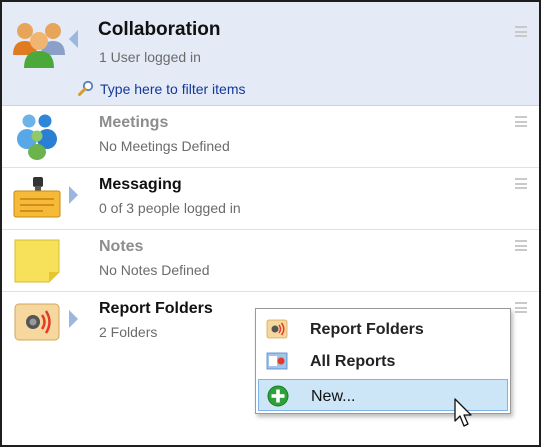 This screenshot has height=447, width=541. What do you see at coordinates (73, 39) in the screenshot?
I see `collapse-arrow-icon` at bounding box center [73, 39].